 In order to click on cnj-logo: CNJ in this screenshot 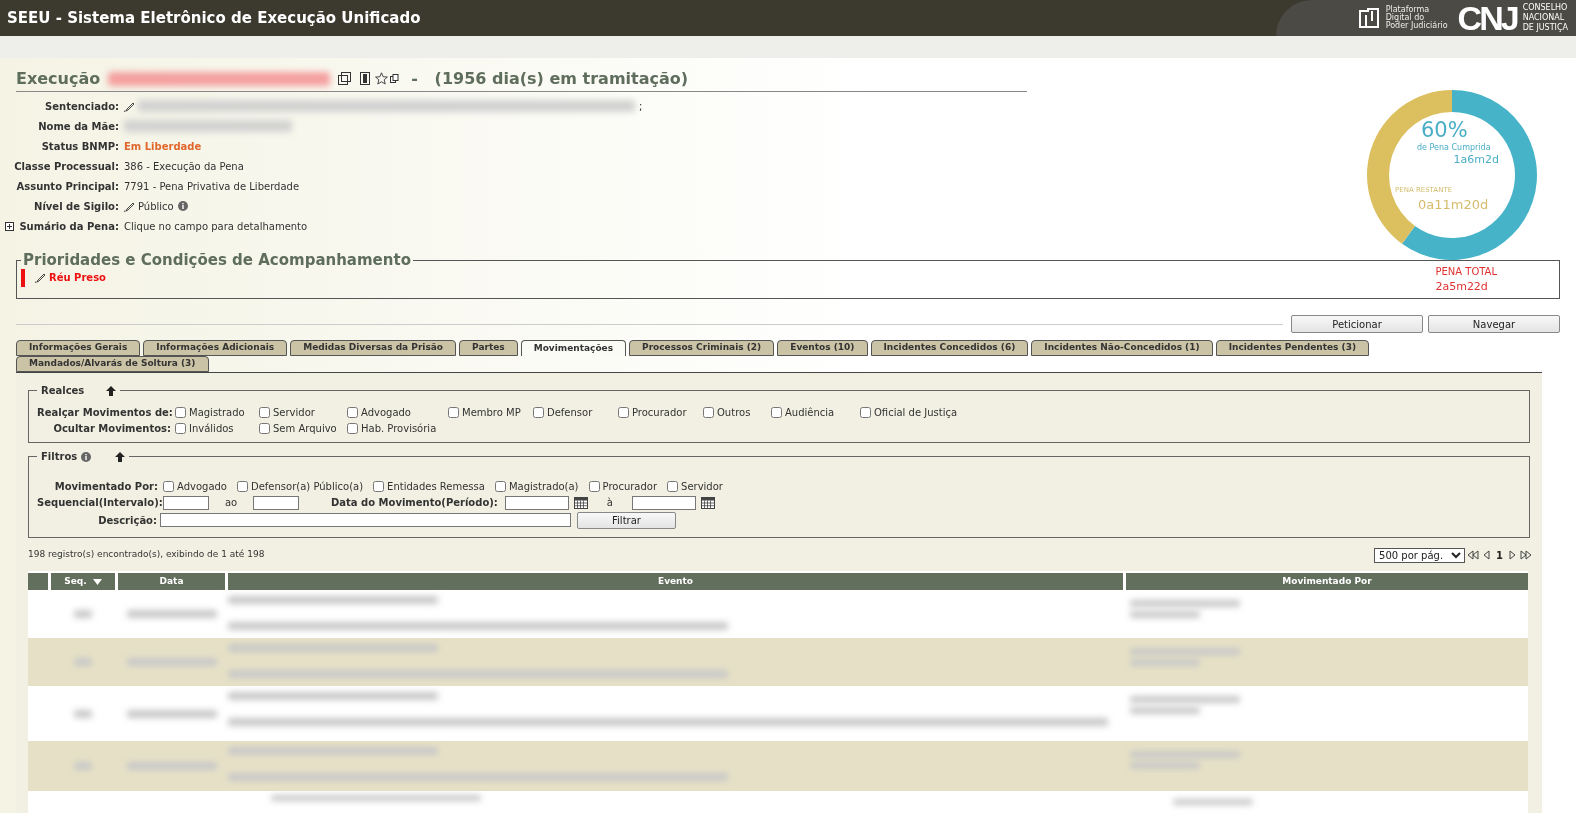, I will do `click(1487, 18)`.